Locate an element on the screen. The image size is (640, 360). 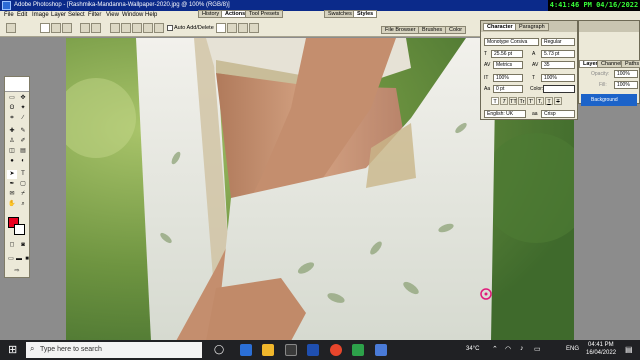
menu-view: View is located at coordinates (112, 15).